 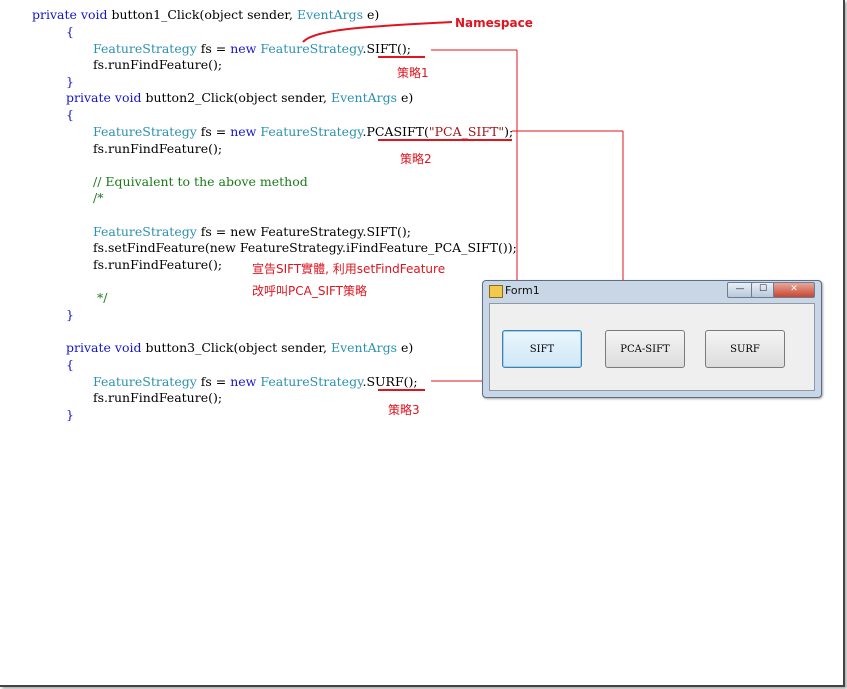 I want to click on namespace-label: Namespace, so click(x=494, y=23).